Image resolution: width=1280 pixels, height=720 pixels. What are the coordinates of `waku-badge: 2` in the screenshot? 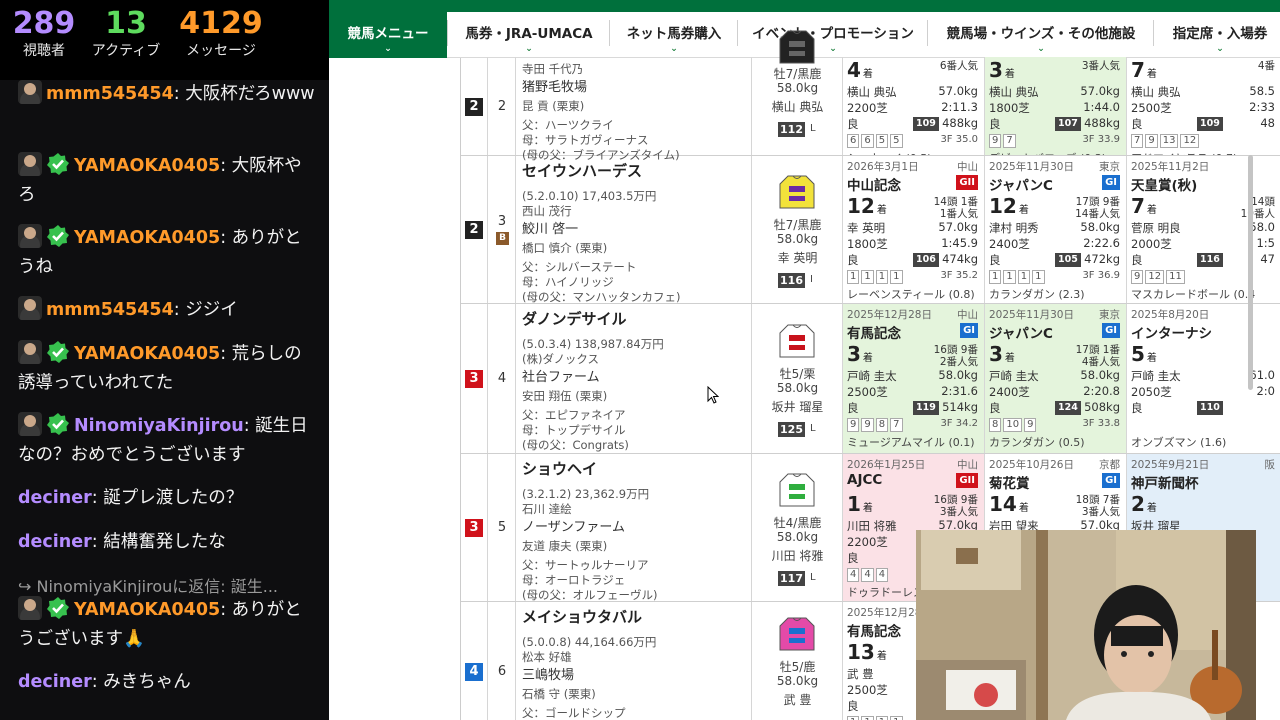 It's located at (474, 106).